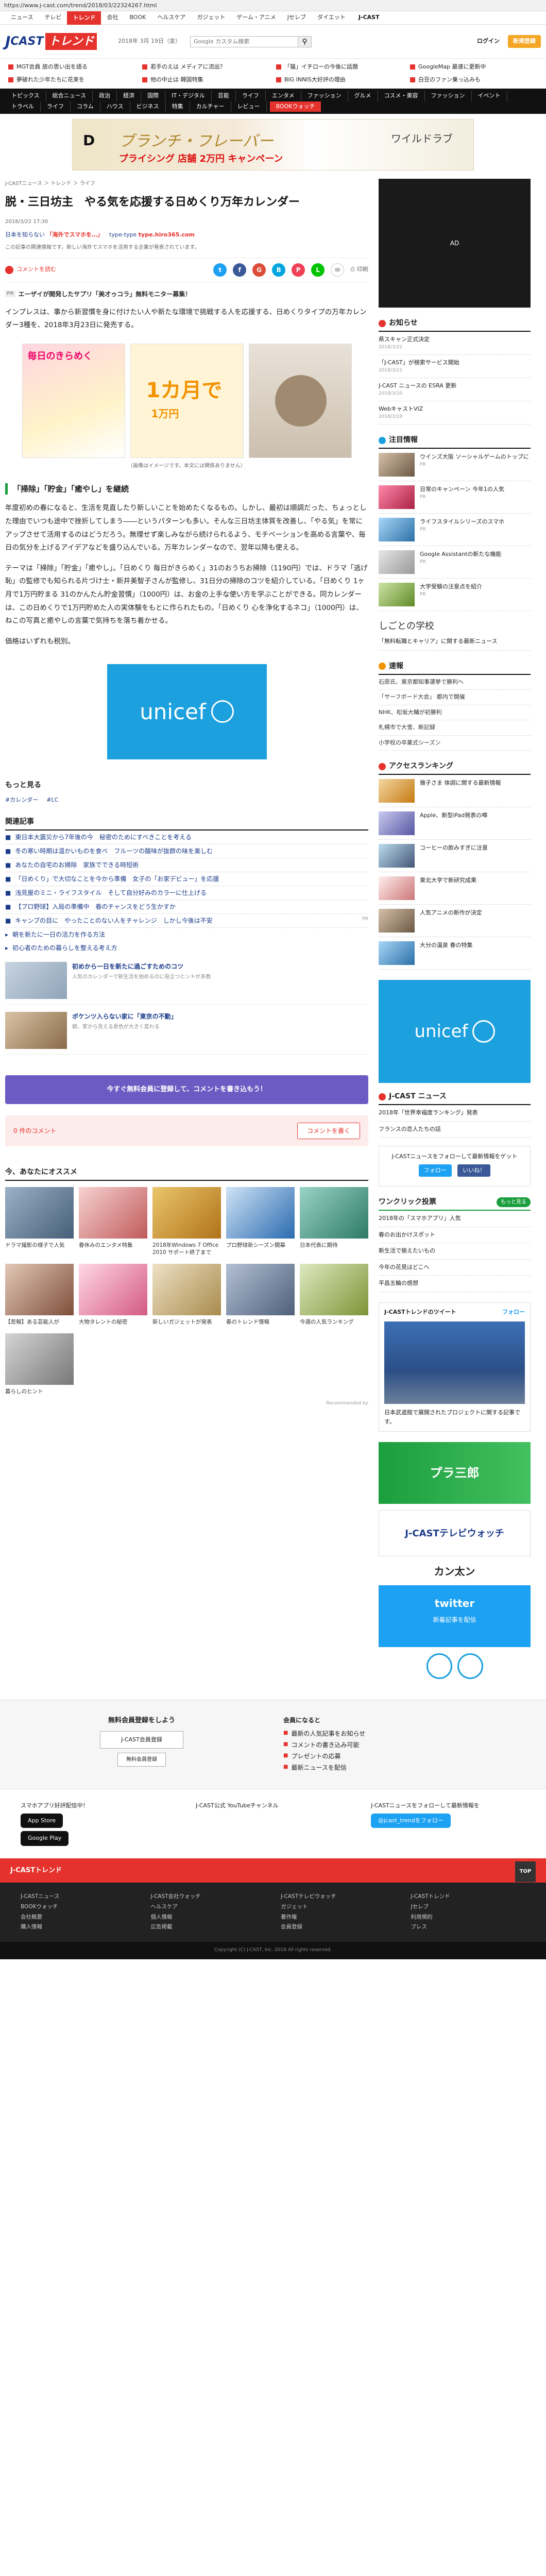 The height and width of the screenshot is (2576, 546). Describe the element at coordinates (334, 1222) in the screenshot. I see `recommend-card: 日本代表に期待` at that location.